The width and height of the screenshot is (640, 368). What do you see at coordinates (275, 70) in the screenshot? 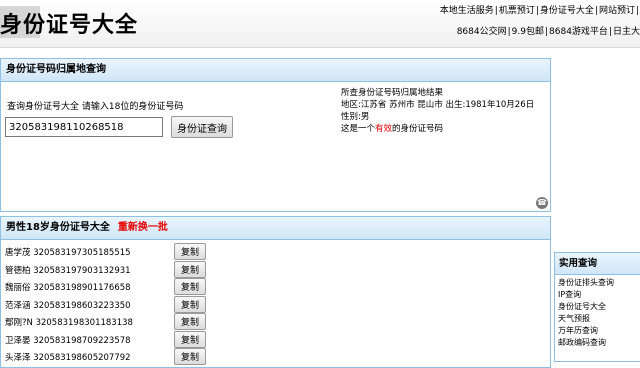
I see `id-query-panel-title: 身份证号码归属地查询` at bounding box center [275, 70].